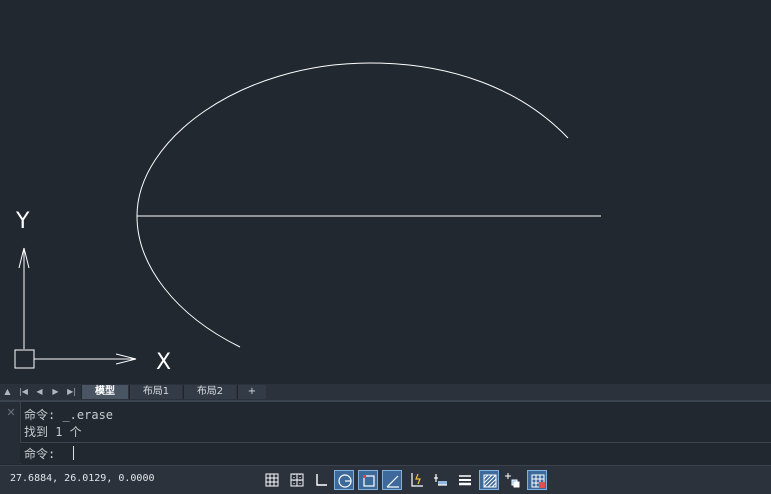  What do you see at coordinates (392, 480) in the screenshot?
I see `object-snap-tracking-icon` at bounding box center [392, 480].